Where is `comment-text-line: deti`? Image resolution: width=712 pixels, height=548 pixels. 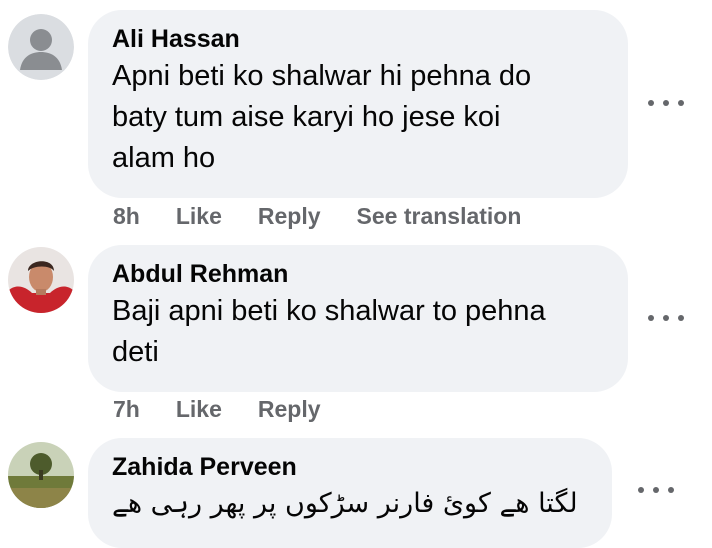 comment-text-line: deti is located at coordinates (135, 352).